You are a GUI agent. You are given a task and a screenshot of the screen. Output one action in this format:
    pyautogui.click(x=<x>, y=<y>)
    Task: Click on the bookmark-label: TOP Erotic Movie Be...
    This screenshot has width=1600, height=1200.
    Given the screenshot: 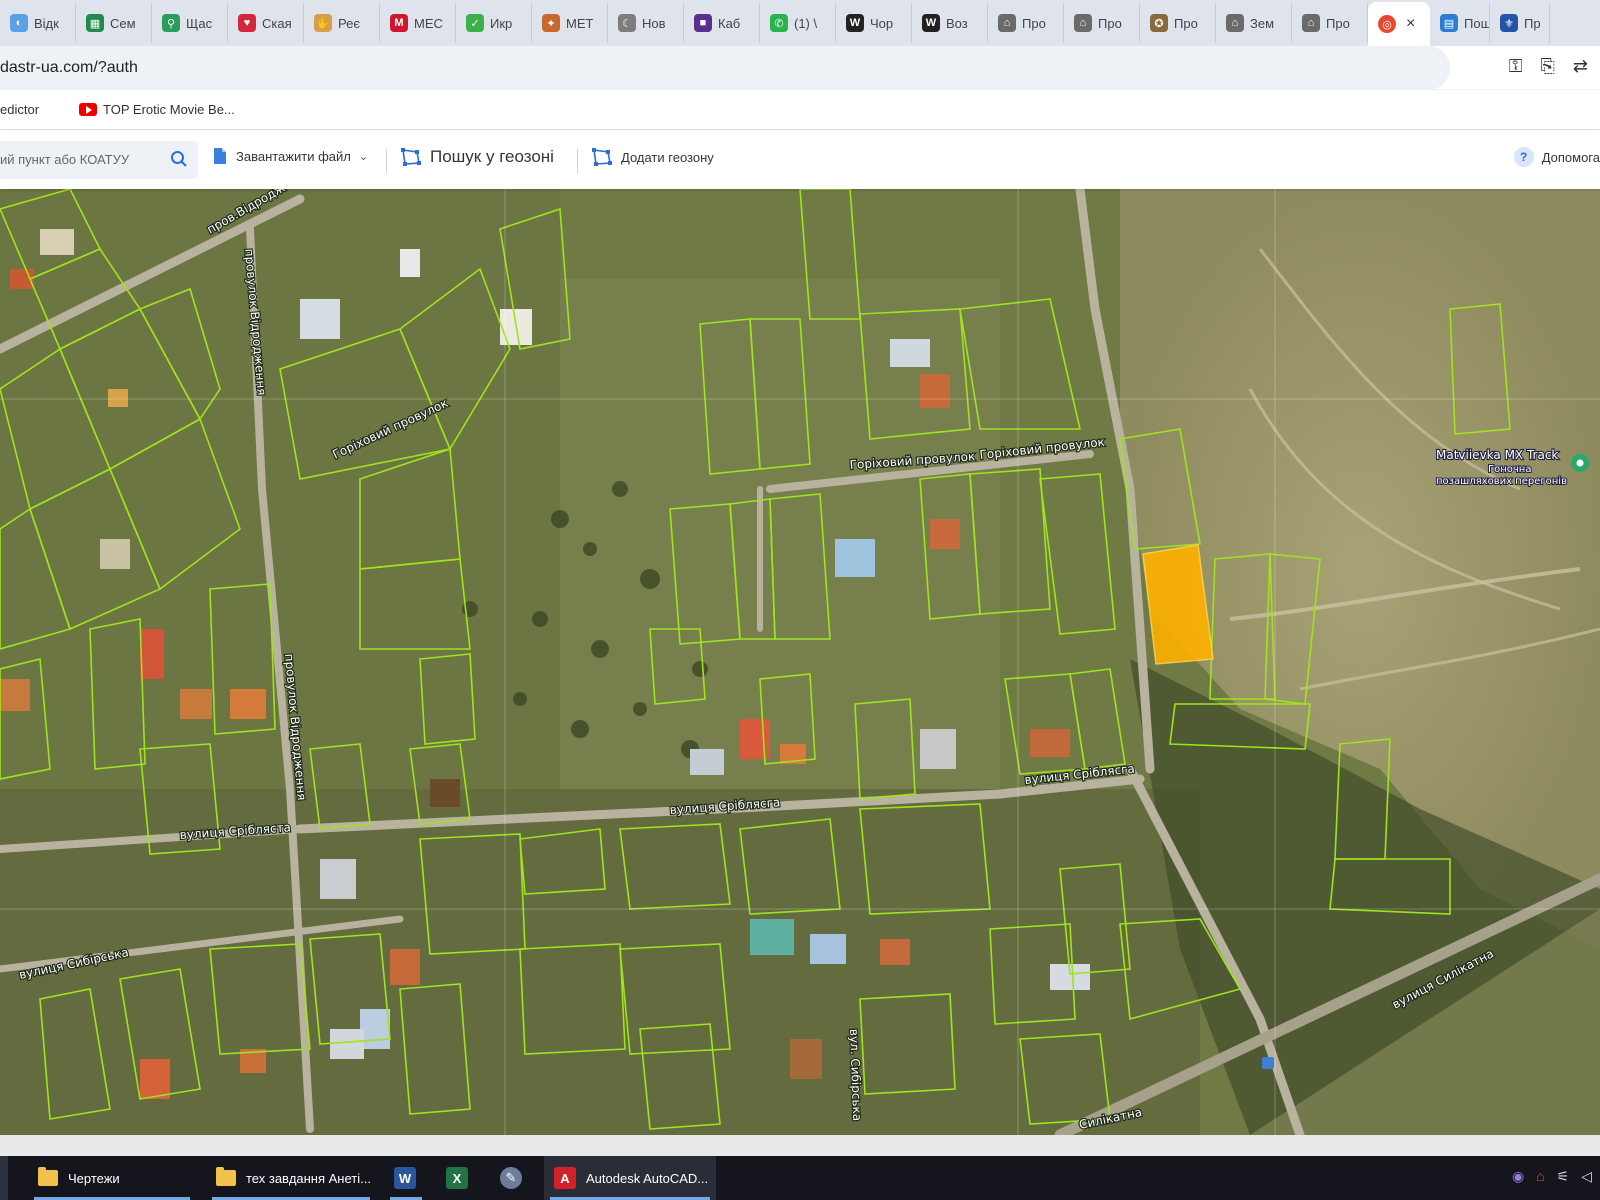 What is the action you would take?
    pyautogui.click(x=169, y=109)
    